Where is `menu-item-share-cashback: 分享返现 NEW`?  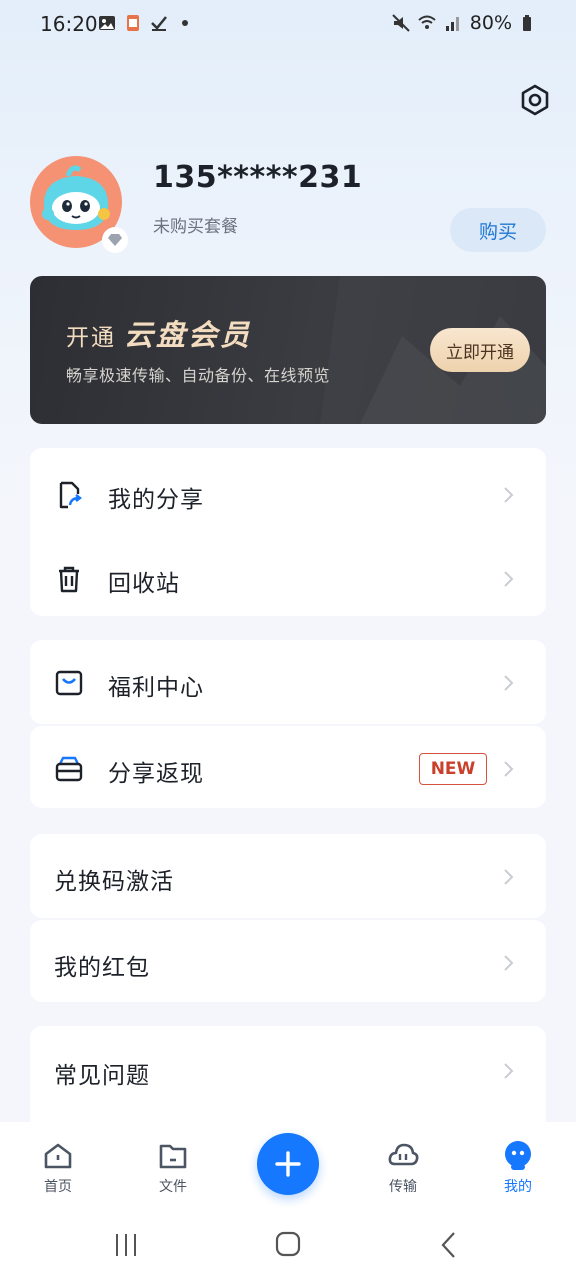 menu-item-share-cashback: 分享返现 NEW is located at coordinates (288, 768).